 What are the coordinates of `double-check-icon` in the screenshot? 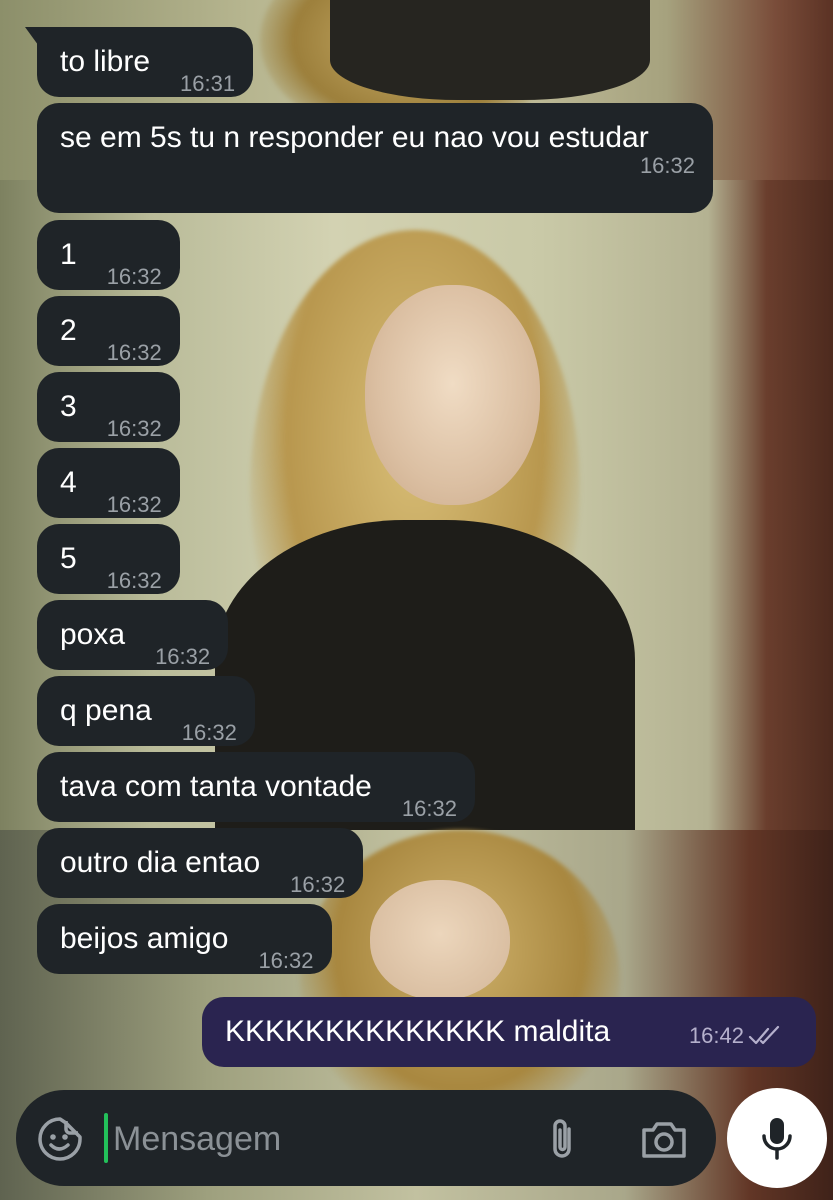 It's located at (764, 1035).